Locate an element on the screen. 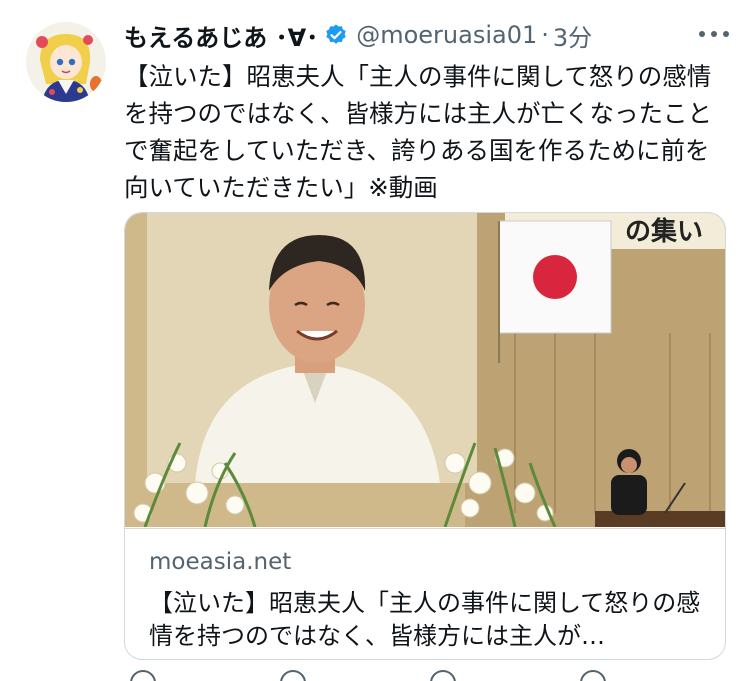  tweet-header: もえるあじあ ･∀･ @moeruasia01 · 3分 is located at coordinates (358, 35).